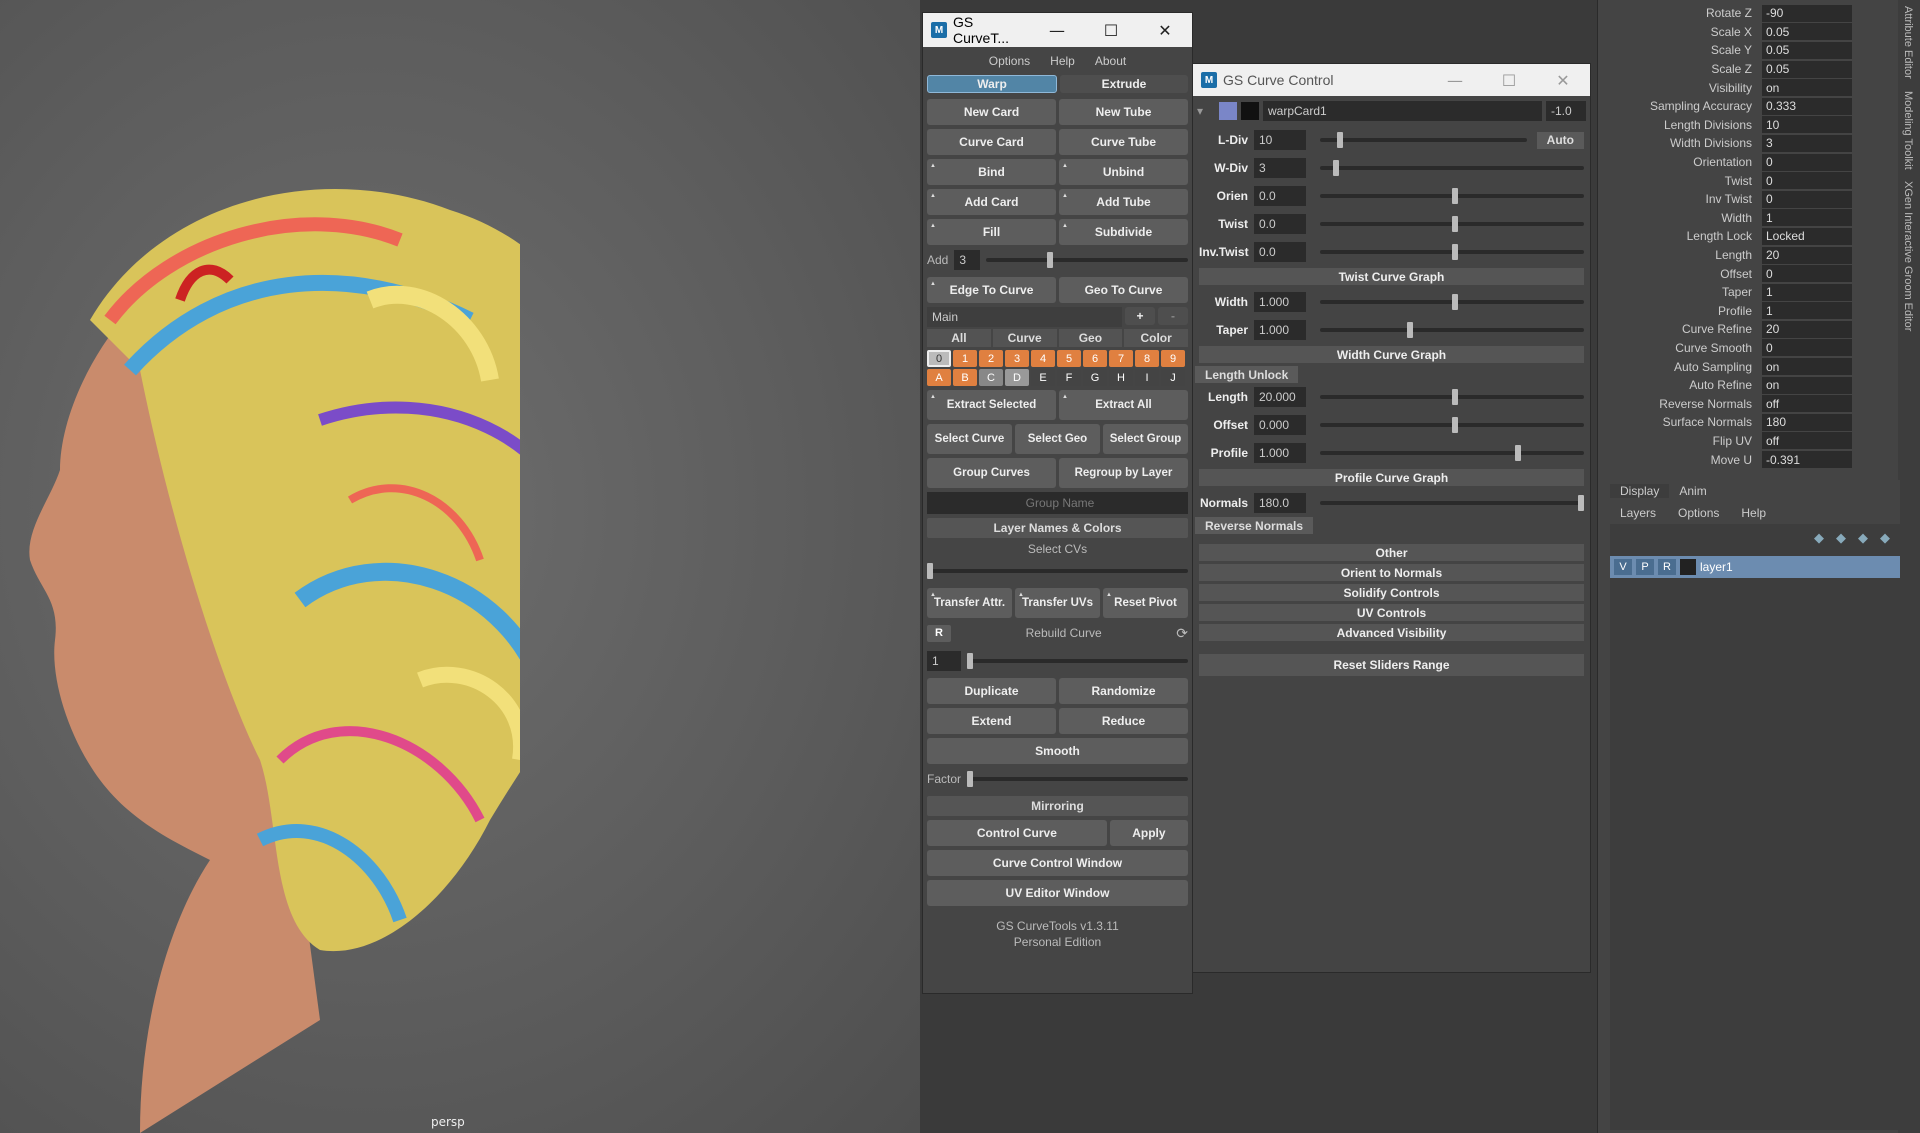 This screenshot has height=1133, width=1920. What do you see at coordinates (1095, 358) in the screenshot?
I see `layer-button-6: 6` at bounding box center [1095, 358].